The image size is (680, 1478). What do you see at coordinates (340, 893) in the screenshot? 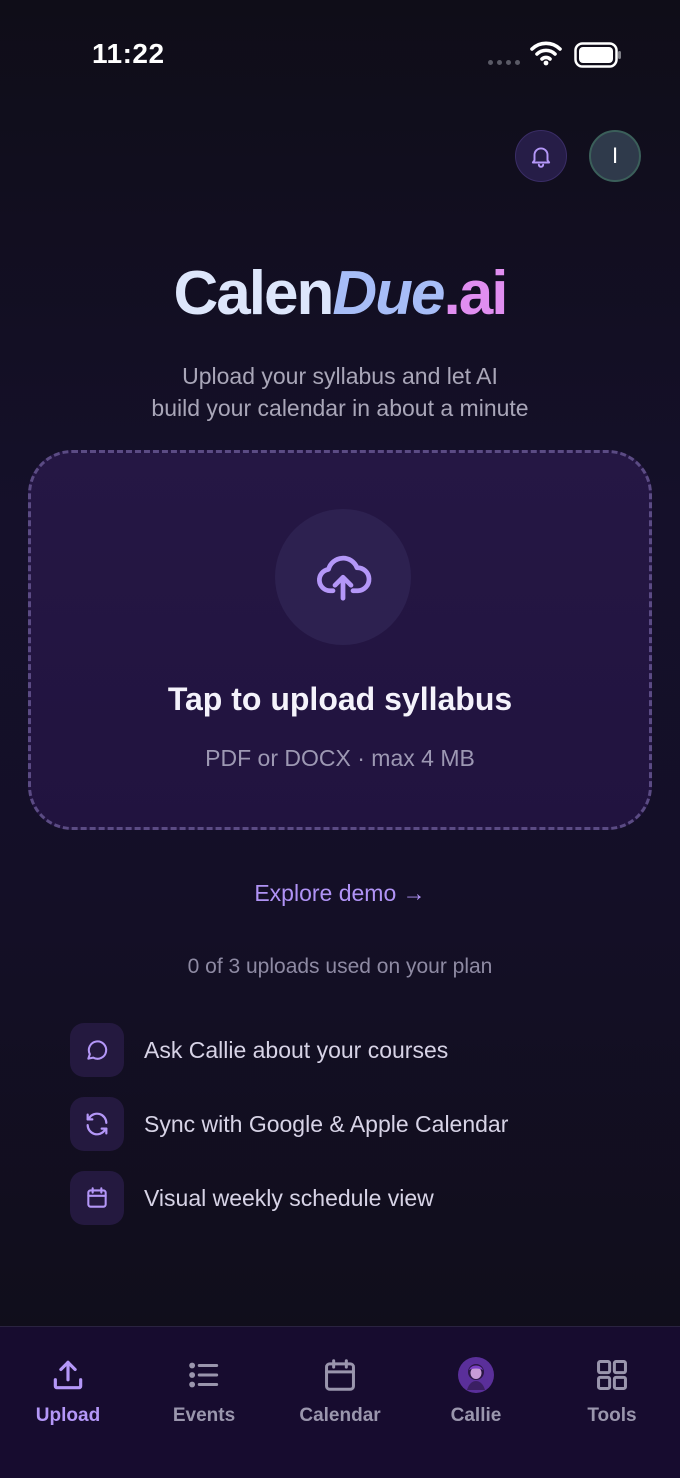
I see `explore-demo-link: Explore demo →` at bounding box center [340, 893].